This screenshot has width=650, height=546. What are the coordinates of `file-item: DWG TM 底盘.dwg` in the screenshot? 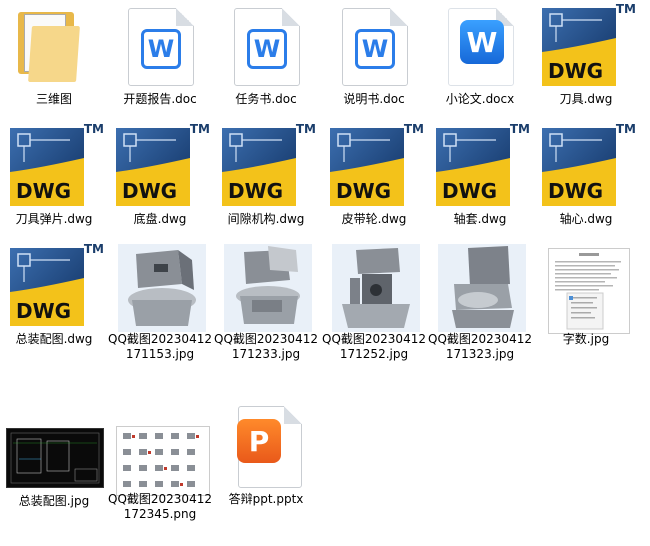 It's located at (160, 179).